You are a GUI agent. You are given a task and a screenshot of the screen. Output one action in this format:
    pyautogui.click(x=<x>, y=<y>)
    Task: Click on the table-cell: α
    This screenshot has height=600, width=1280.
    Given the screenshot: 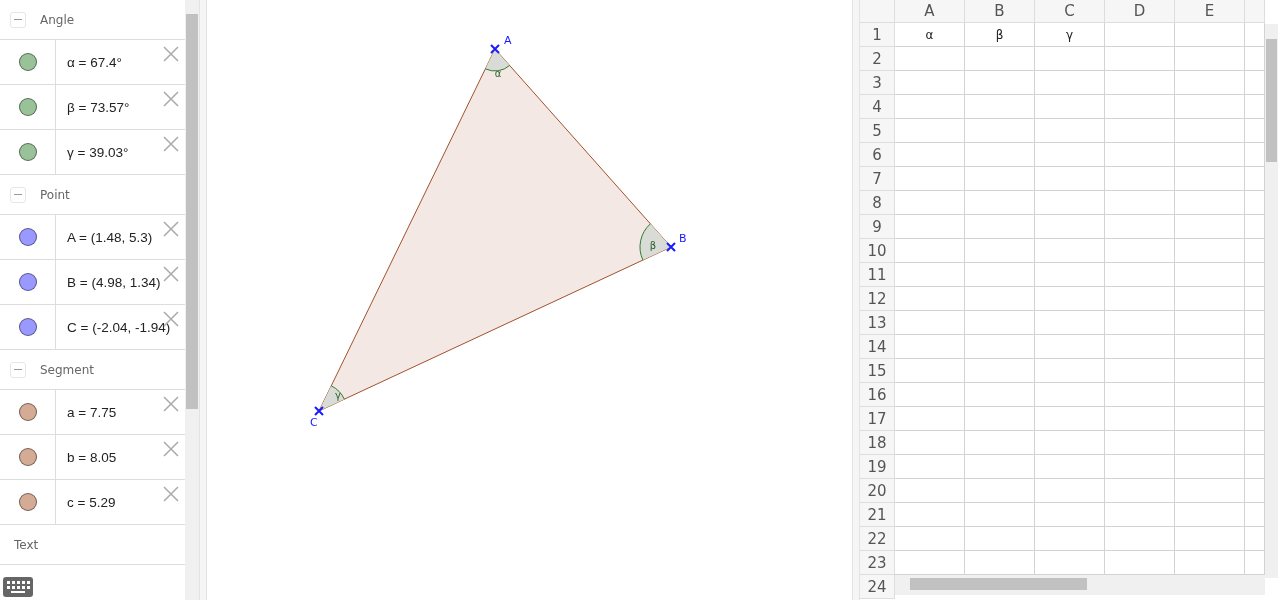 What is the action you would take?
    pyautogui.click(x=930, y=35)
    